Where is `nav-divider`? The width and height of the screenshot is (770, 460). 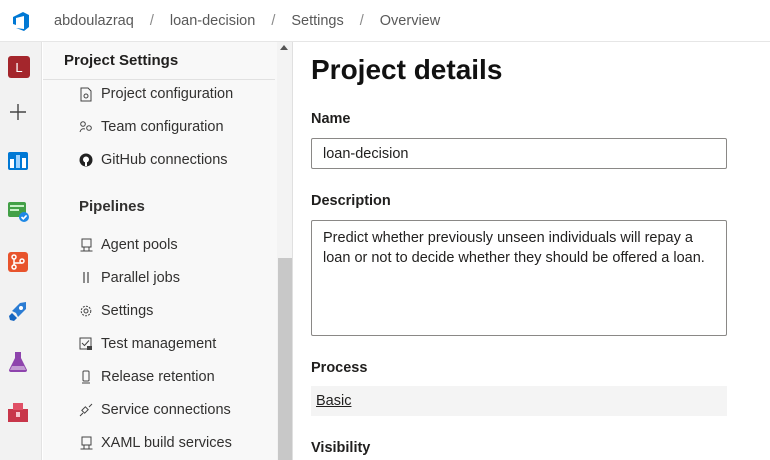
nav-divider is located at coordinates (159, 79).